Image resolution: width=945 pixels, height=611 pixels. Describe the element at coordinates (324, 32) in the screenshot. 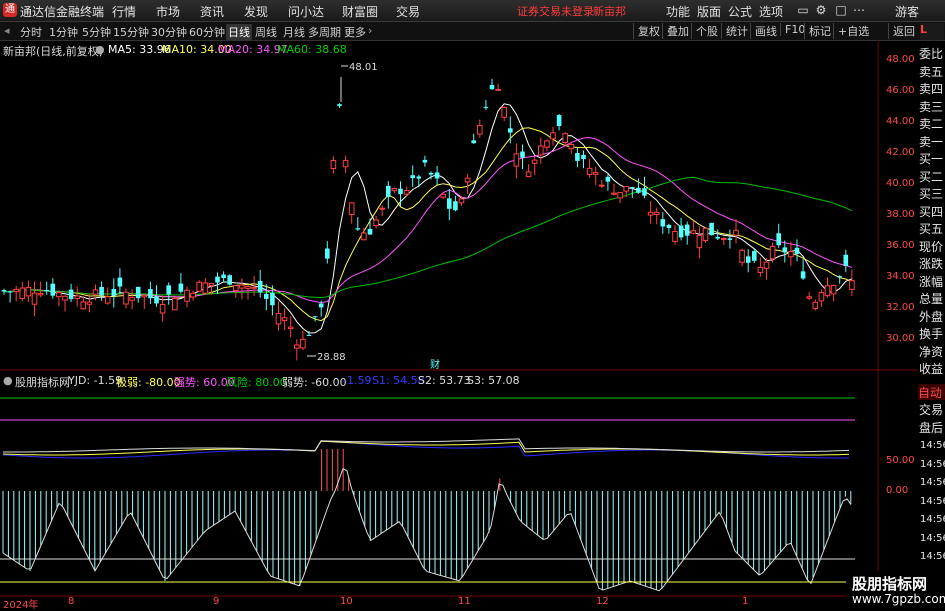

I see `period-multi: 多周期` at that location.